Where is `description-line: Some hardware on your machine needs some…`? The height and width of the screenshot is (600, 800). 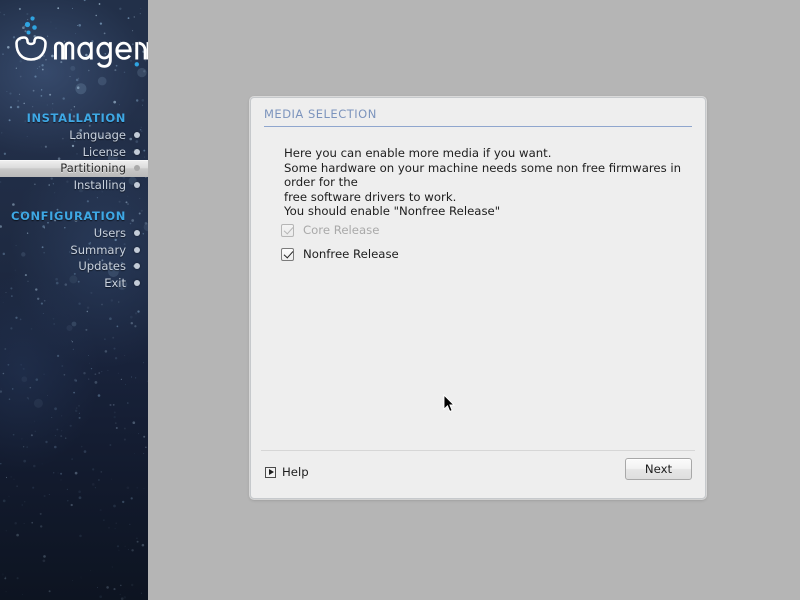
description-line: Some hardware on your machine needs some… is located at coordinates (483, 175).